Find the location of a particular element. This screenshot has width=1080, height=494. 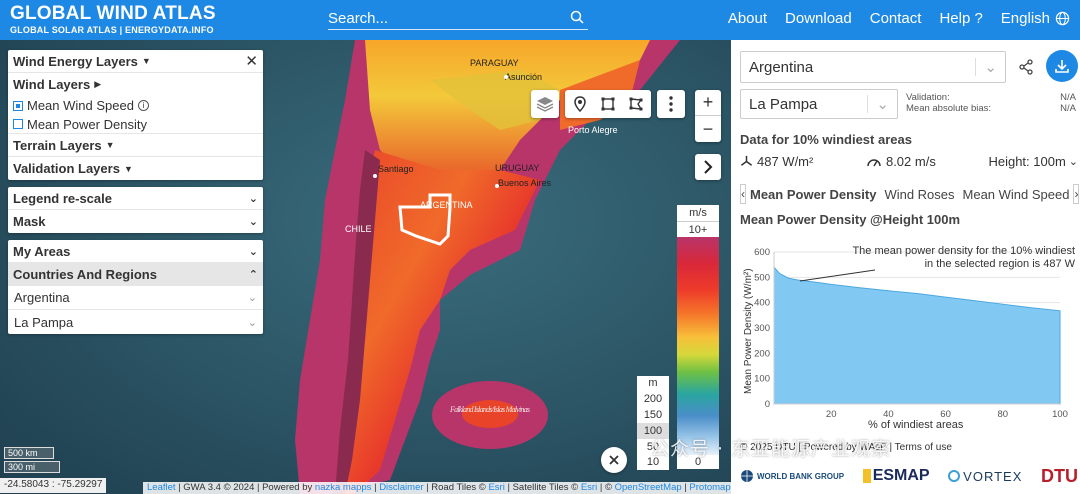

language-label: English is located at coordinates (1025, 18).